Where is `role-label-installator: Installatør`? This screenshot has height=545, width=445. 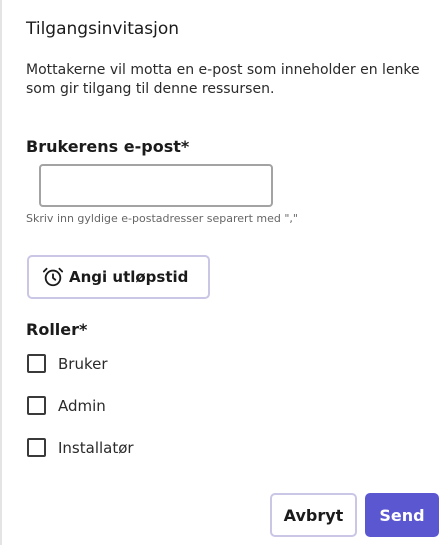 role-label-installator: Installatør is located at coordinates (96, 447).